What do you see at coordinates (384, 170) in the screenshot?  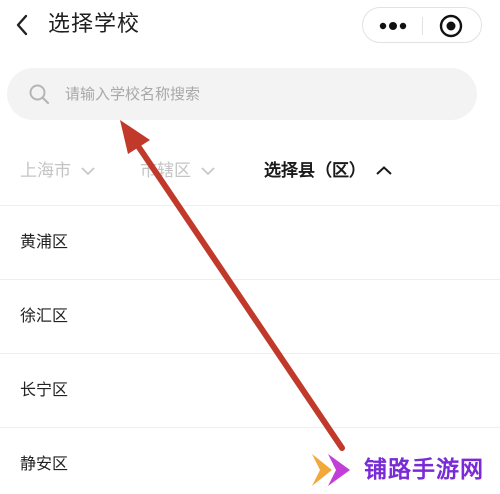 I see `chevron-up-icon` at bounding box center [384, 170].